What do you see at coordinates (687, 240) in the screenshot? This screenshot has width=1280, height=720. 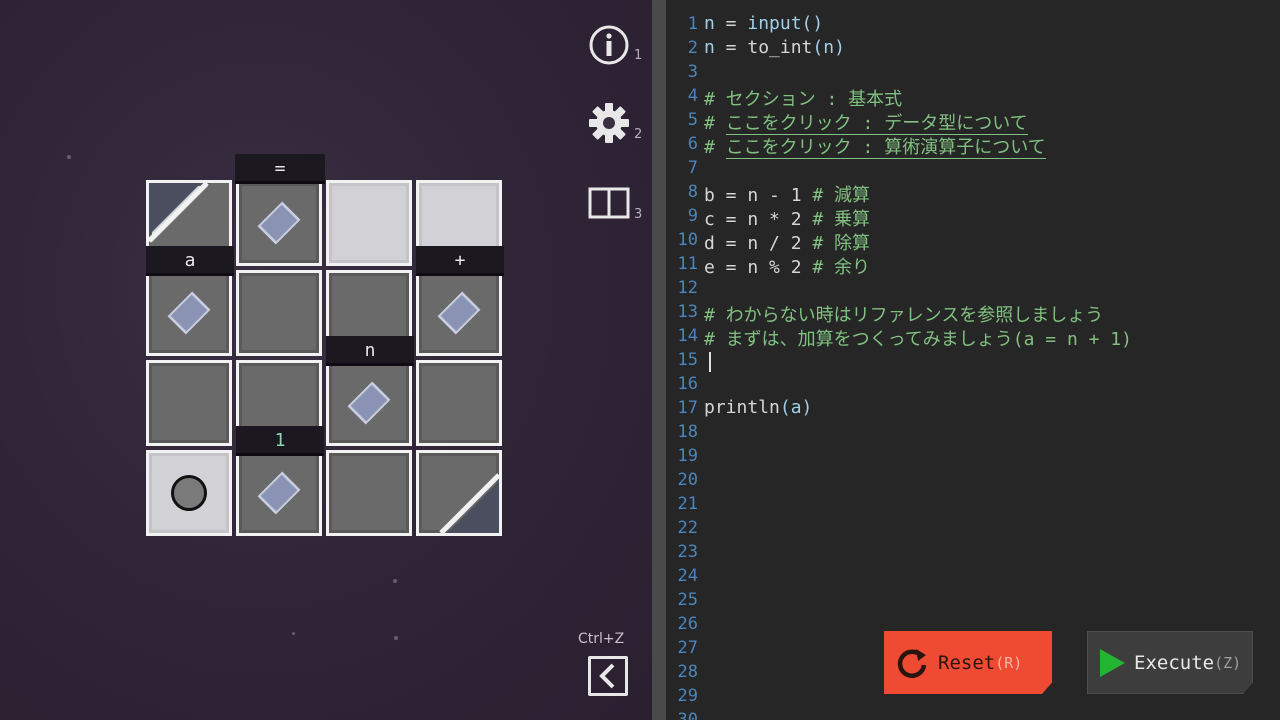 I see `line-number: 10` at bounding box center [687, 240].